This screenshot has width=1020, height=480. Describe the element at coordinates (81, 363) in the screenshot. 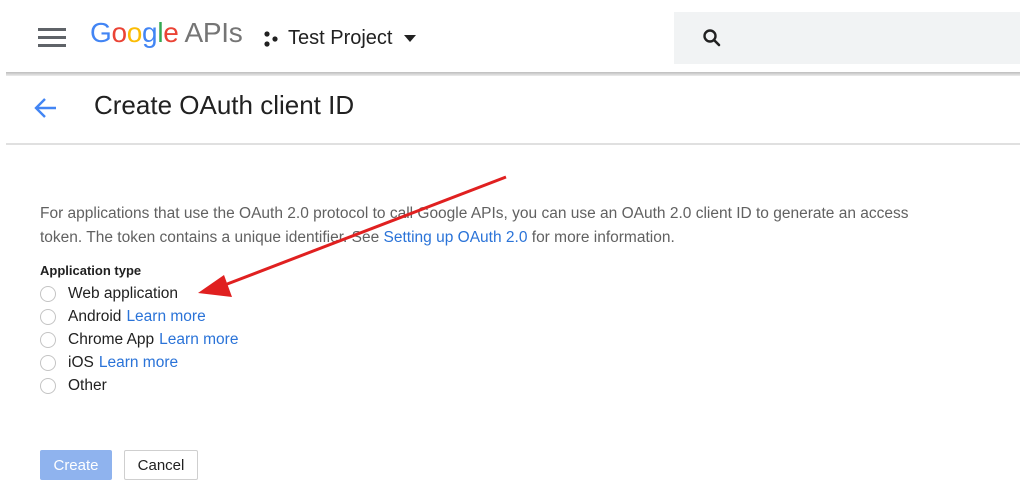

I see `radio-label-ios: iOS` at that location.